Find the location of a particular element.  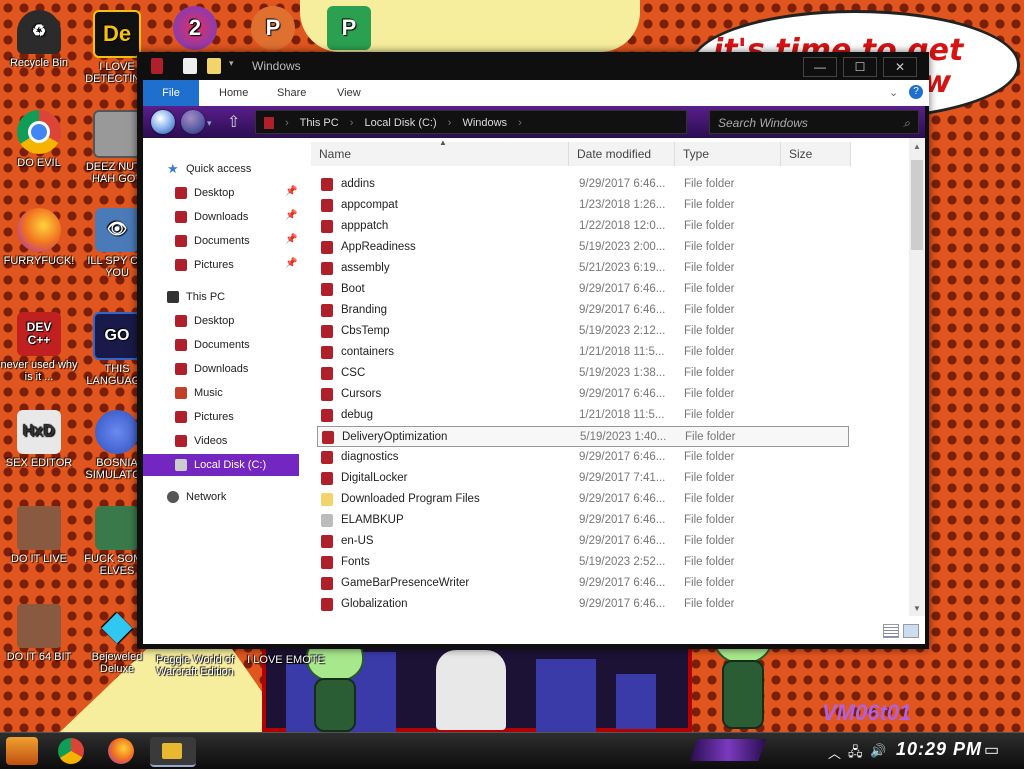

file-row: diagnostics 9/29/2017 6:46... File folder is located at coordinates (583, 457).